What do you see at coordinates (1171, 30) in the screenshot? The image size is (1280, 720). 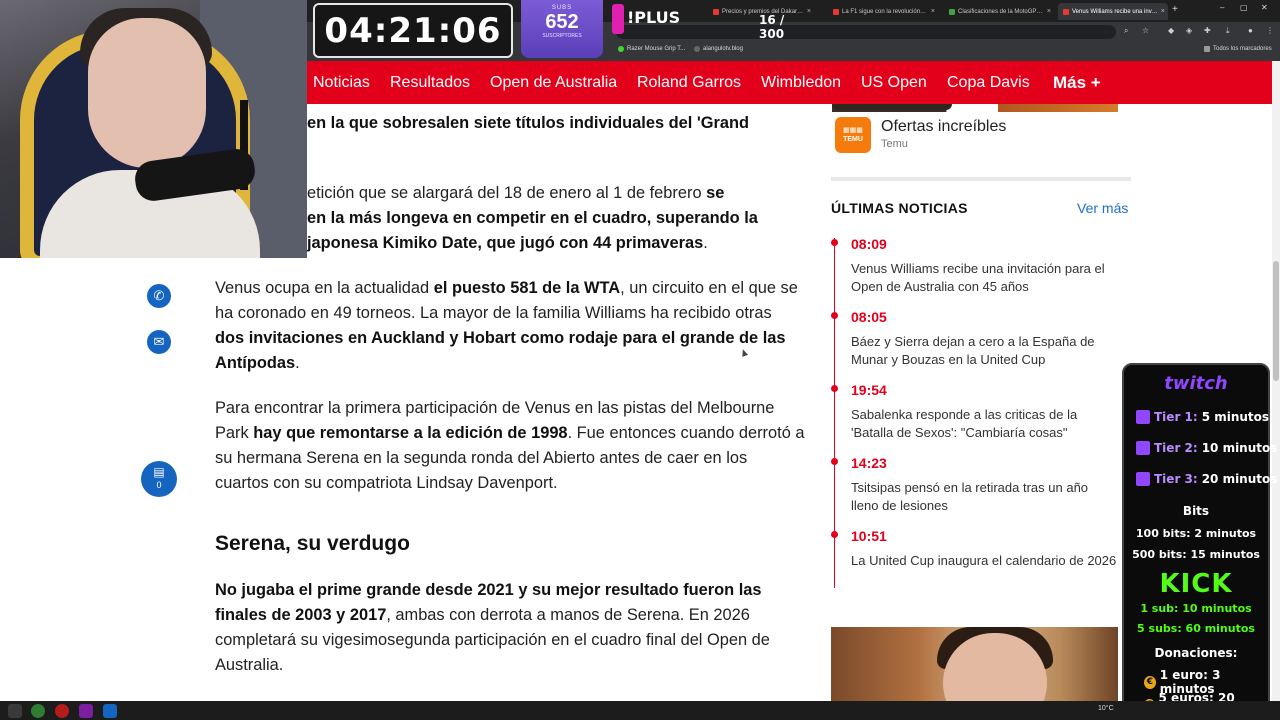 I see `extension-icon: ◆` at bounding box center [1171, 30].